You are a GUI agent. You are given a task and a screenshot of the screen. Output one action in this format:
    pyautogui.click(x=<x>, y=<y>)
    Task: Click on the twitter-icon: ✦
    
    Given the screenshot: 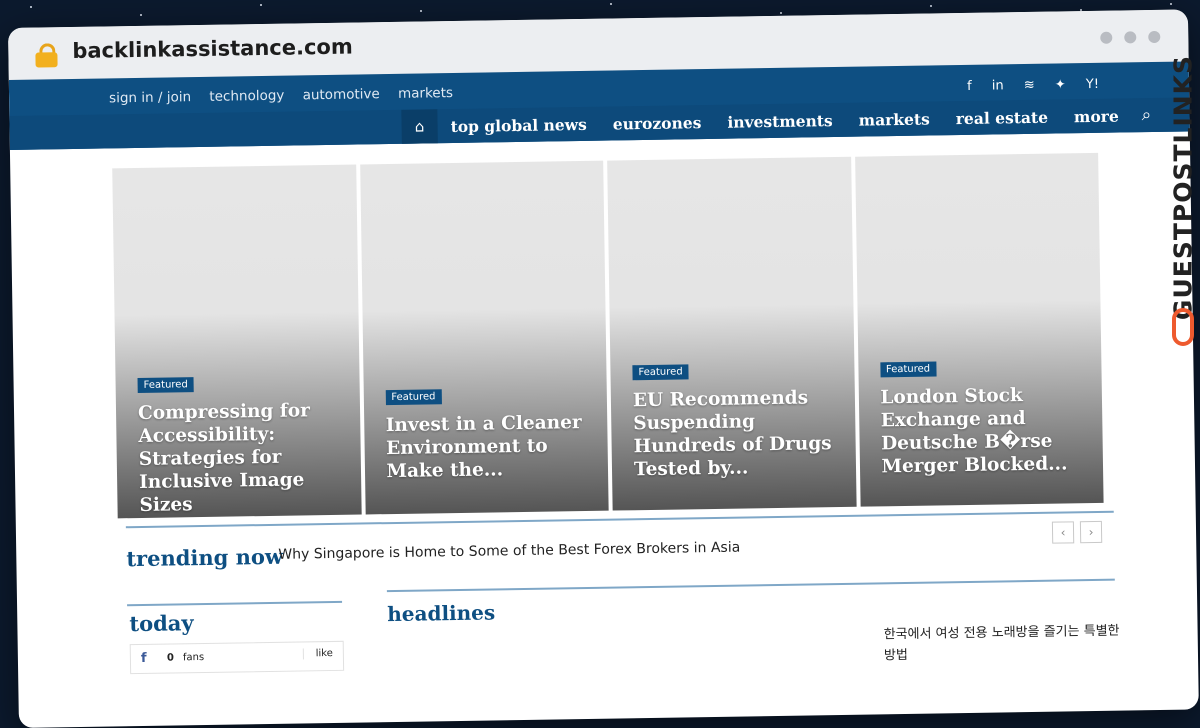 What is the action you would take?
    pyautogui.click(x=1060, y=84)
    